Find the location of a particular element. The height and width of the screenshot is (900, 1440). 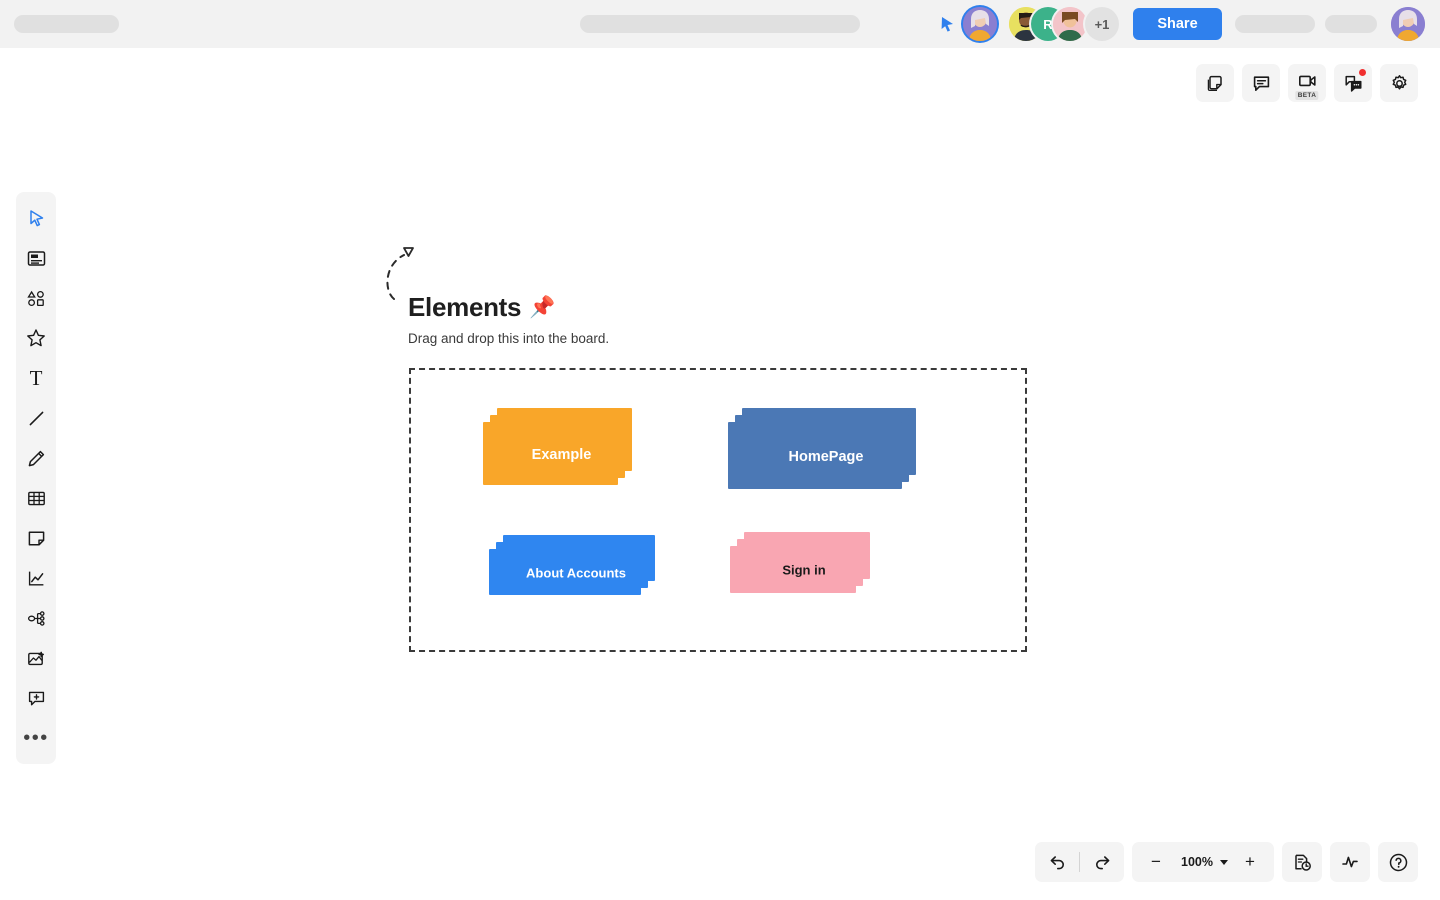

templates-tool is located at coordinates (36, 258).